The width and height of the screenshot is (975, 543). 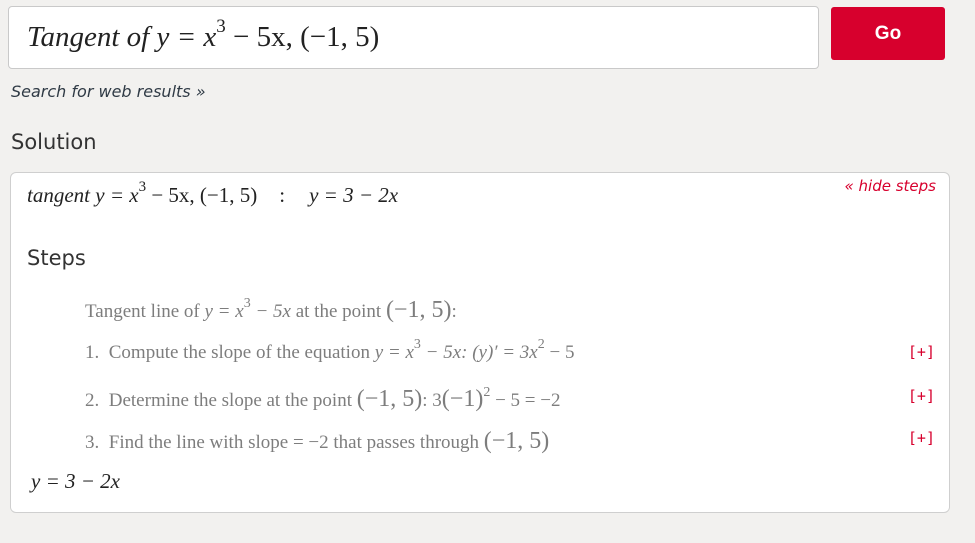 I want to click on step-3-slope-value: = −2, so click(x=308, y=442).